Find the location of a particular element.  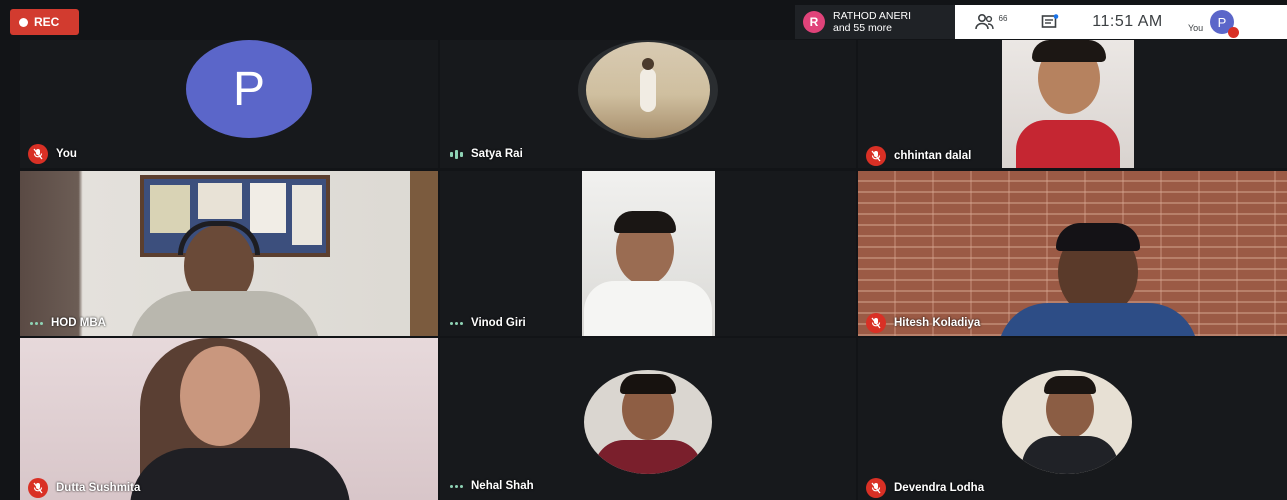

tile-label: Hitesh Koladiya is located at coordinates (923, 323).